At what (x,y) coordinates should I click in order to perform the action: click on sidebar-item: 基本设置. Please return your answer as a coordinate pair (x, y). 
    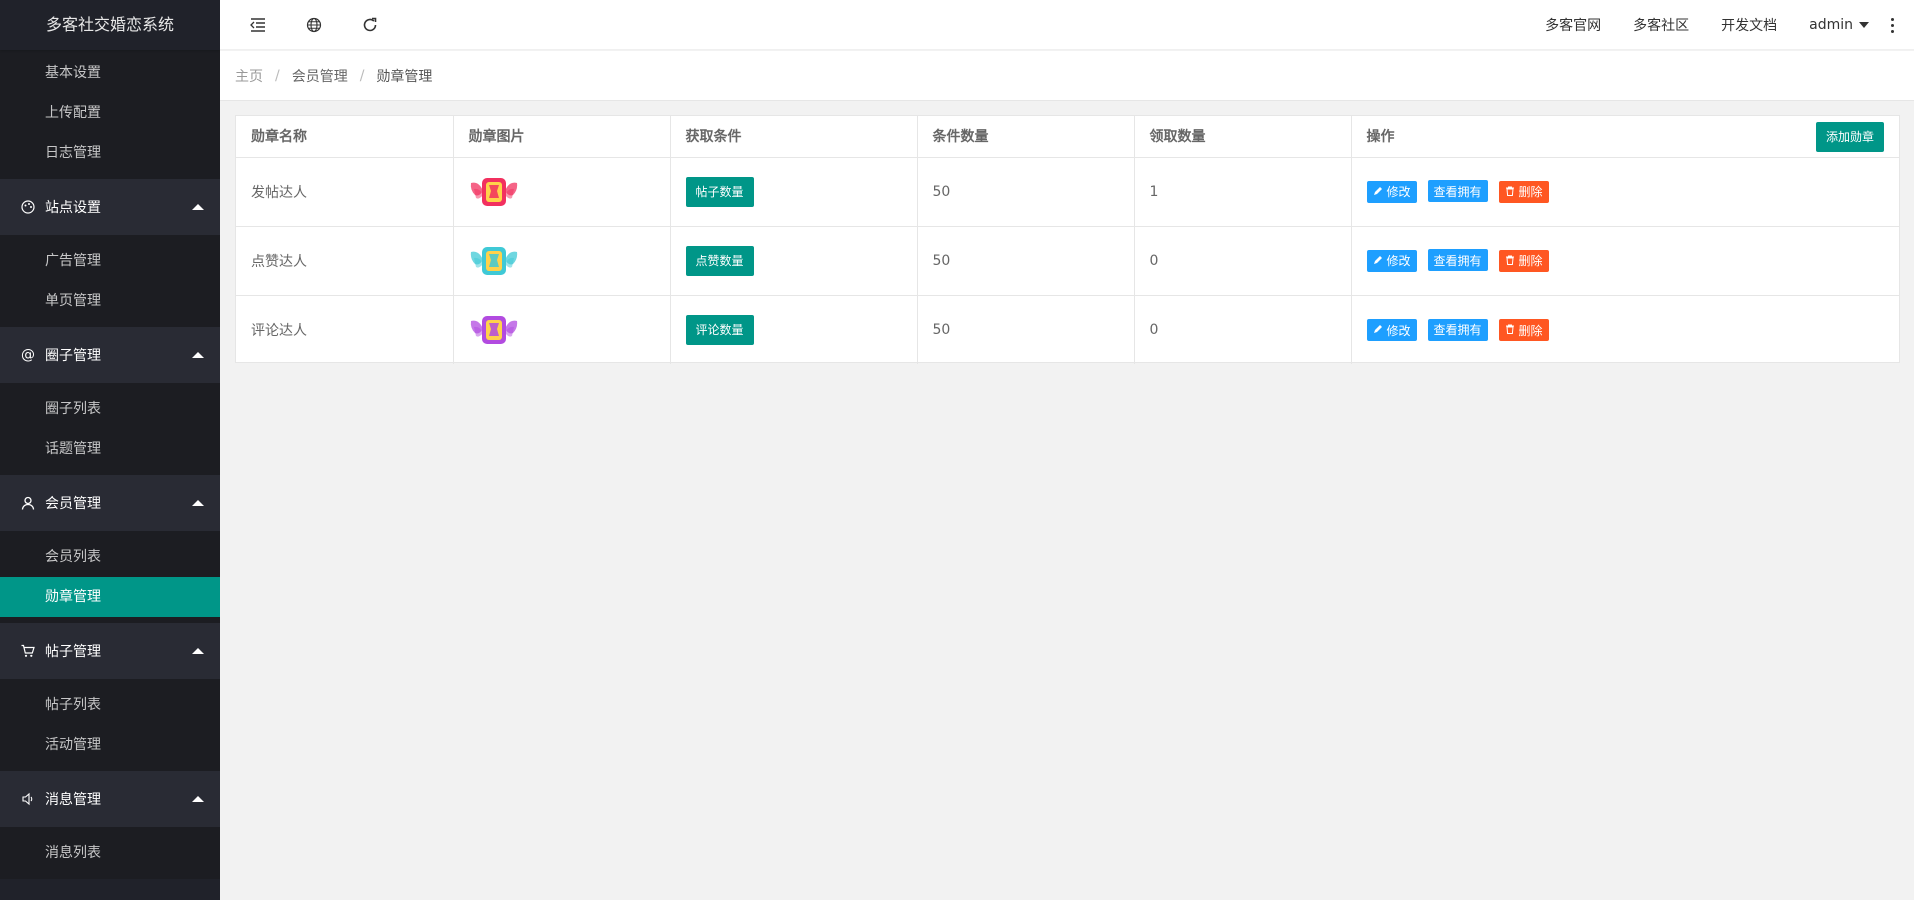
    Looking at the image, I should click on (110, 73).